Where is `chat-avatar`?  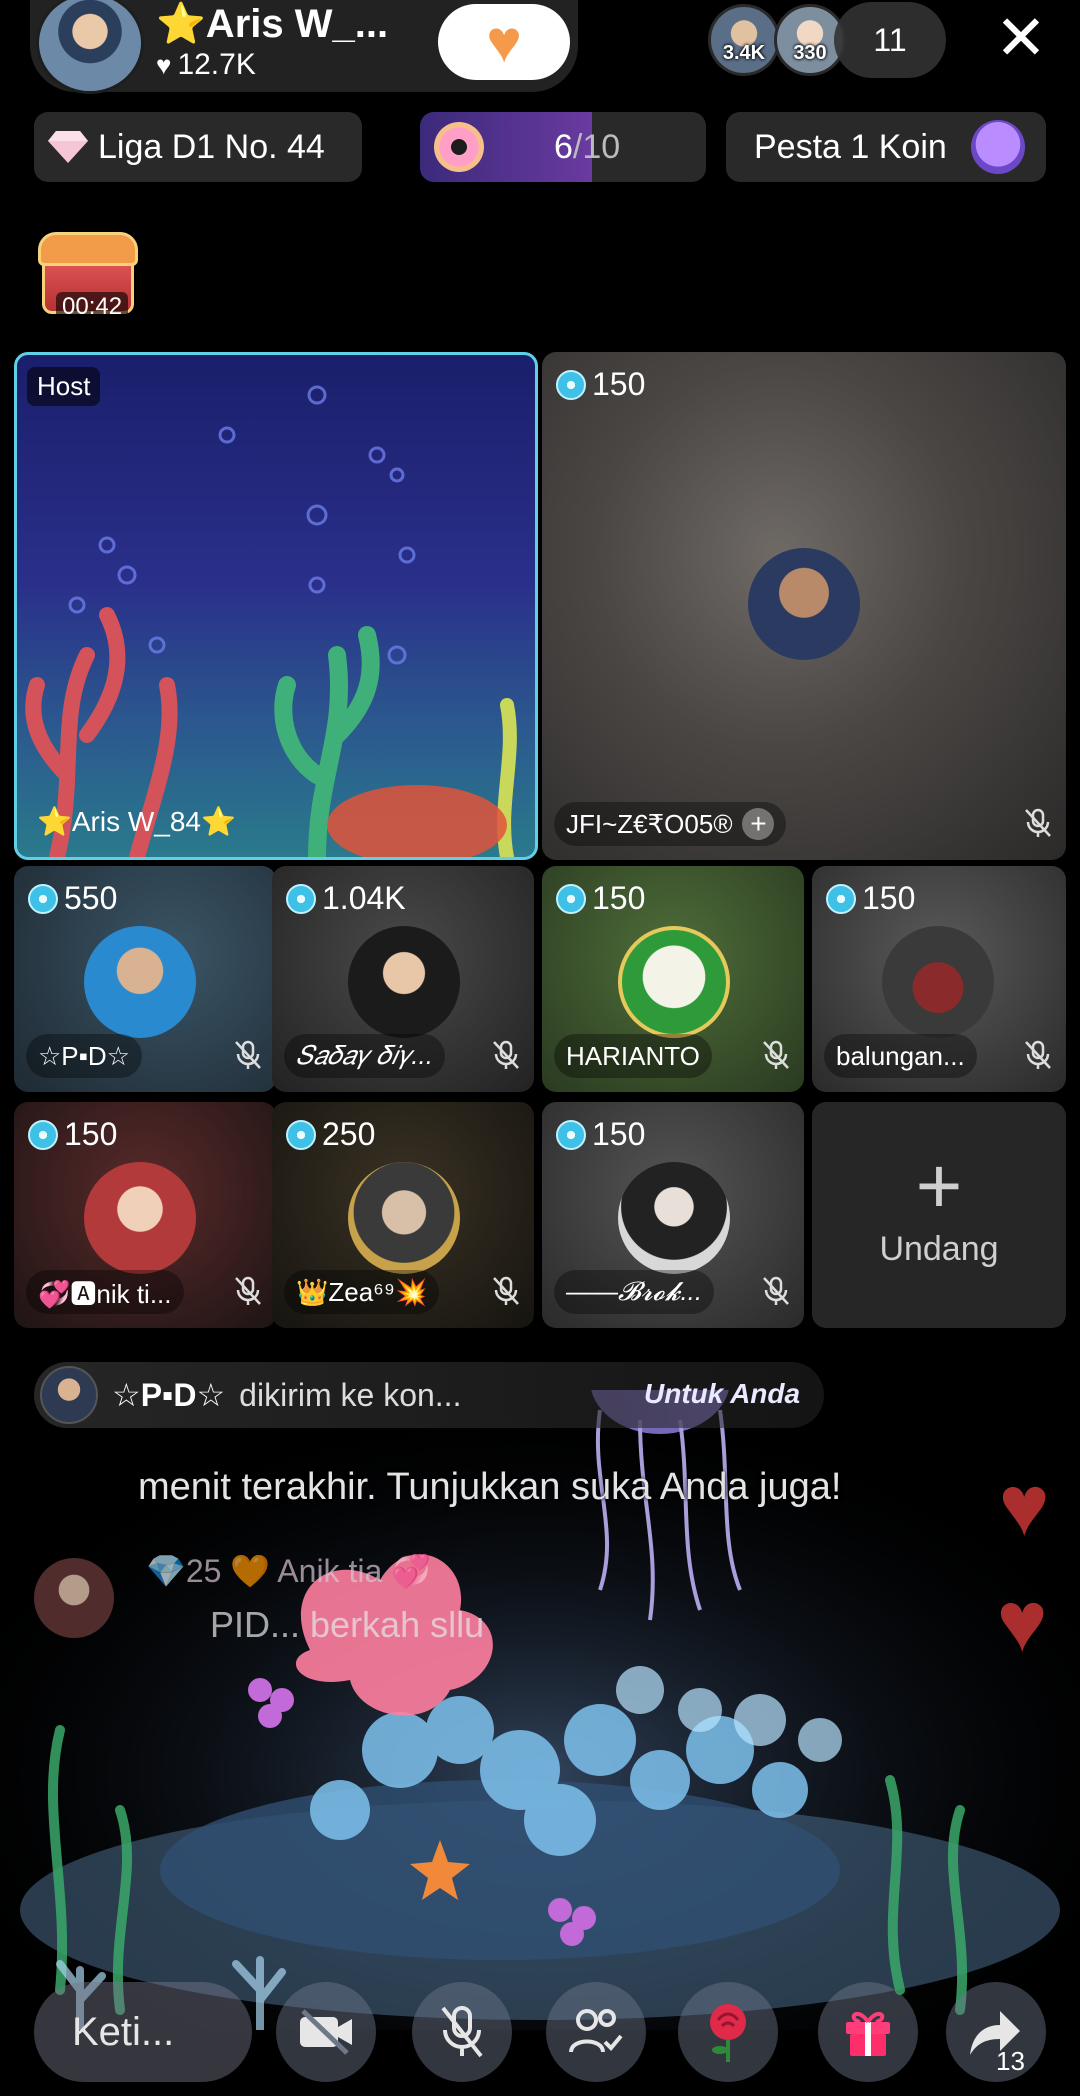
chat-avatar is located at coordinates (74, 1598).